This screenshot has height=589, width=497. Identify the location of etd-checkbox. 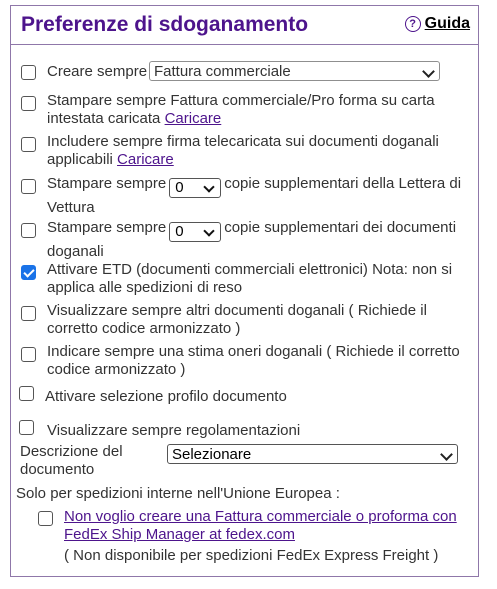
(28, 272).